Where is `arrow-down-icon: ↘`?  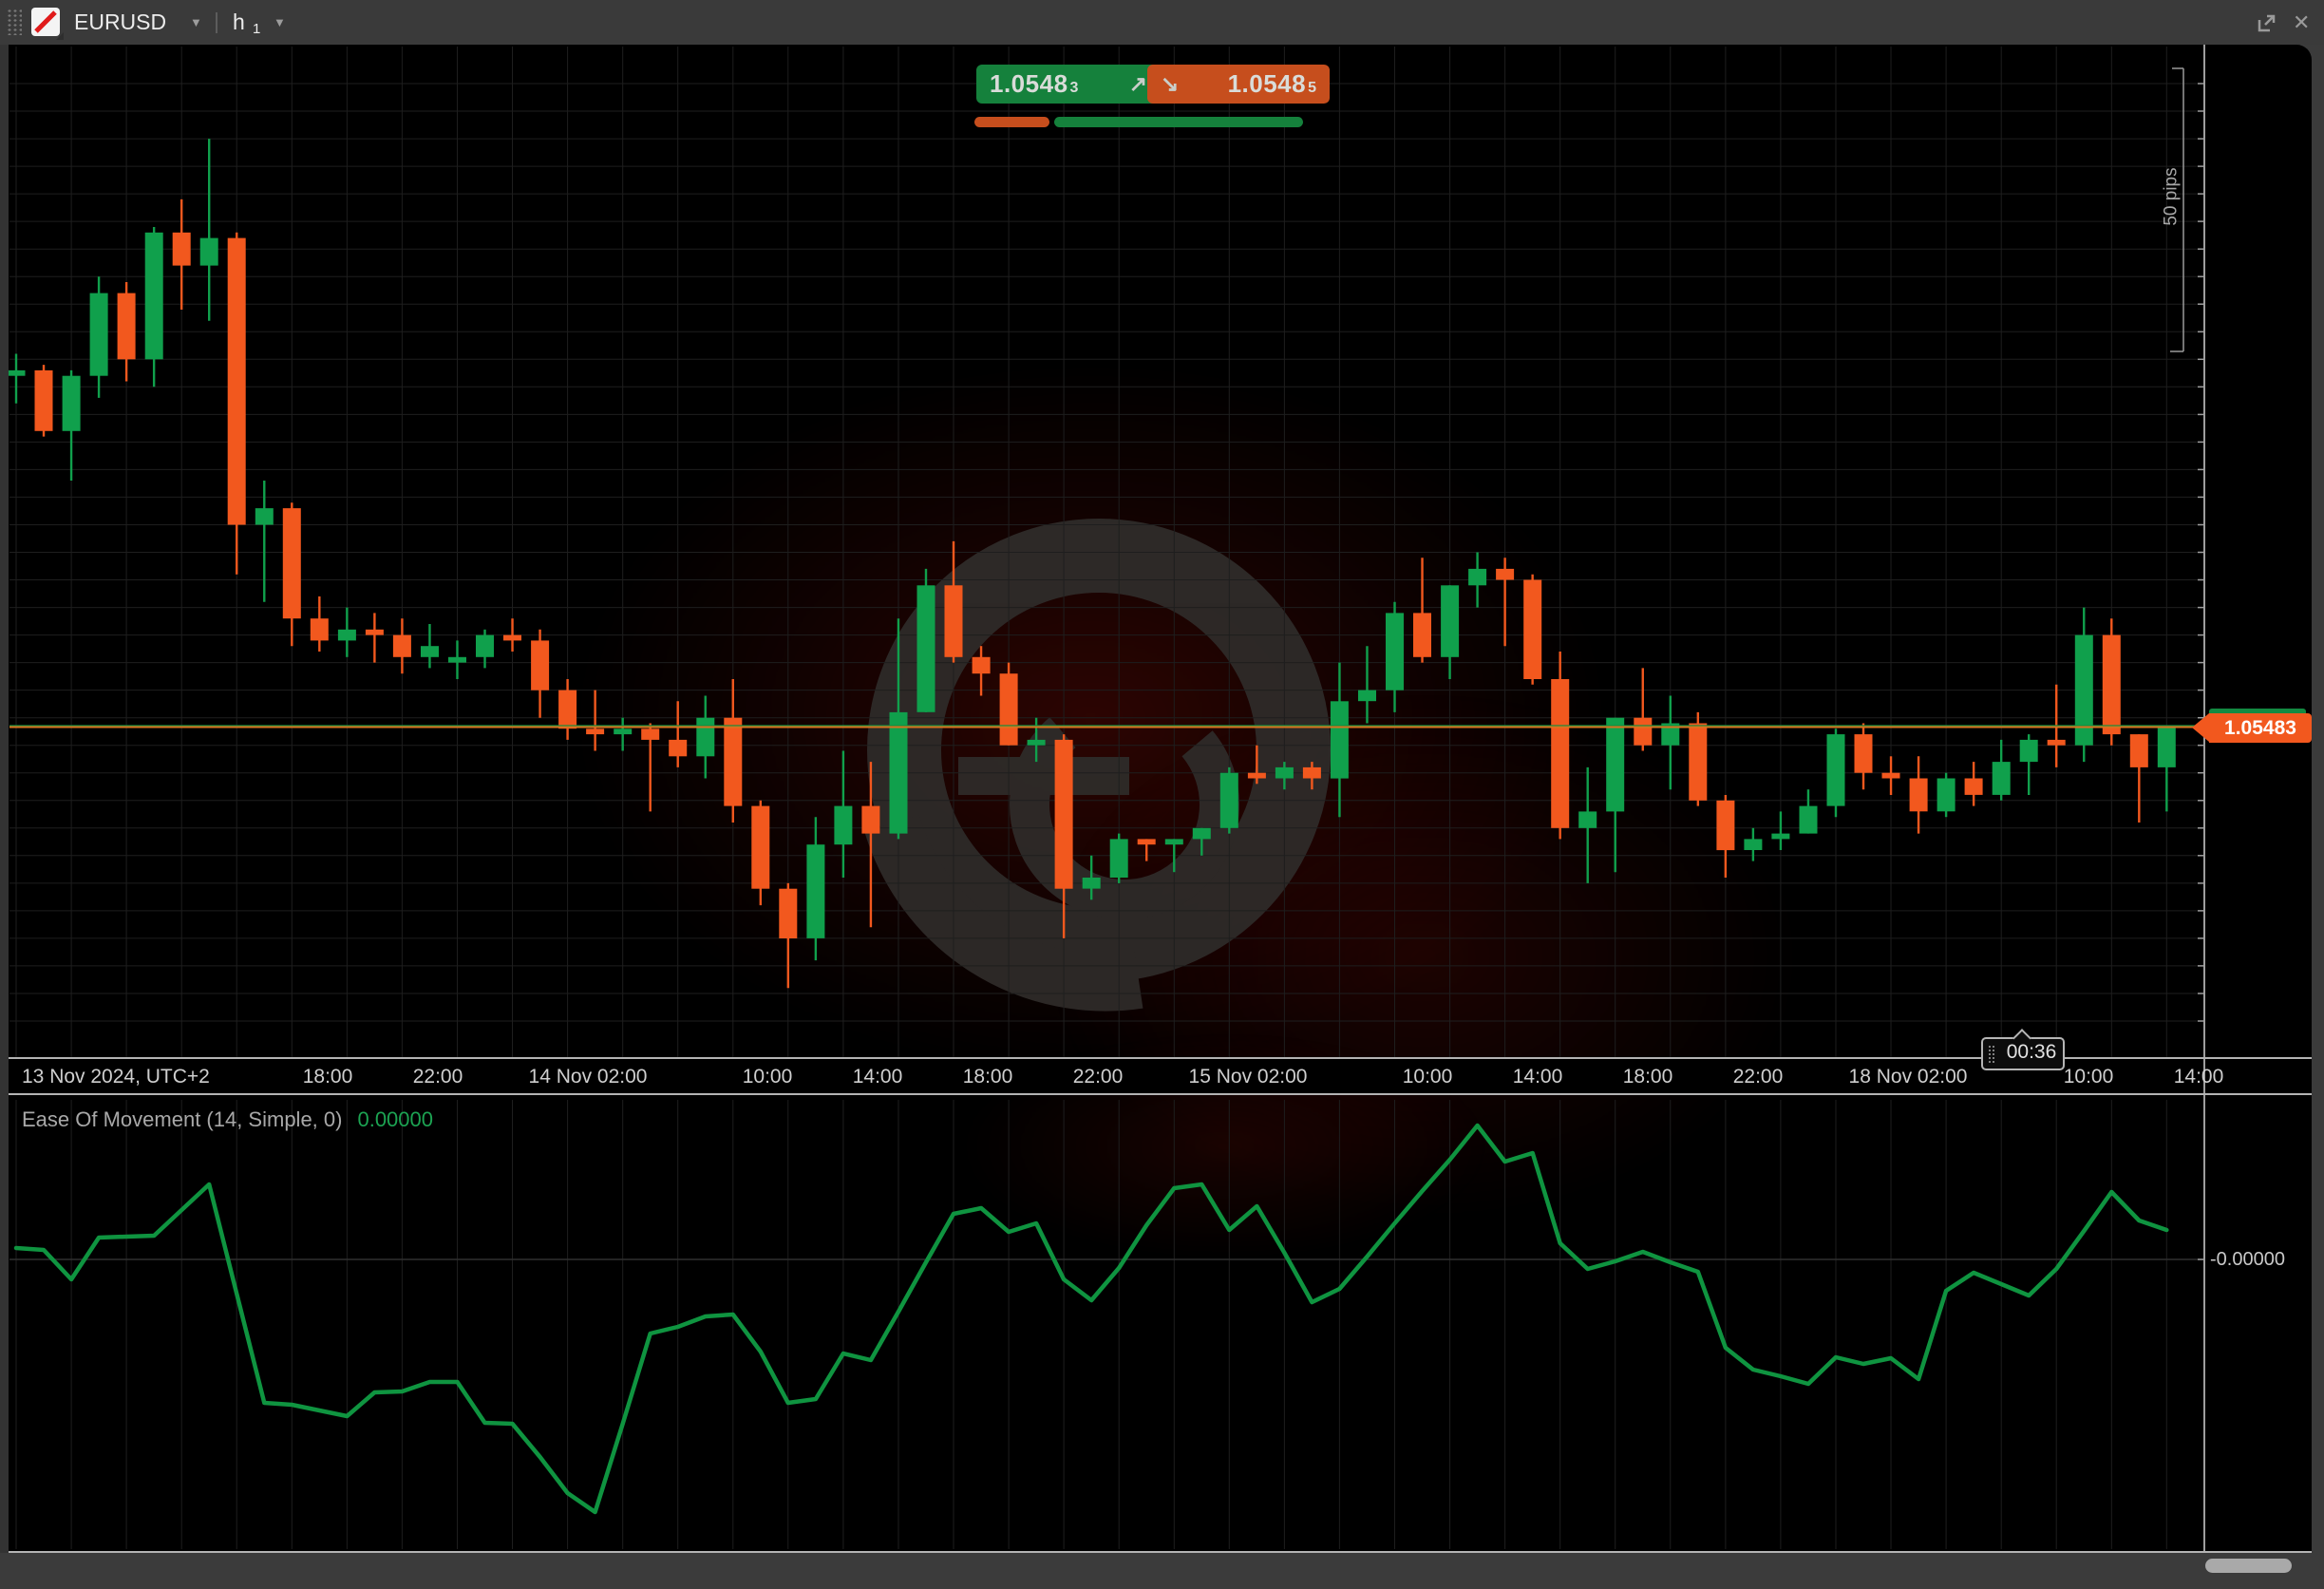
arrow-down-icon: ↘ is located at coordinates (1170, 83).